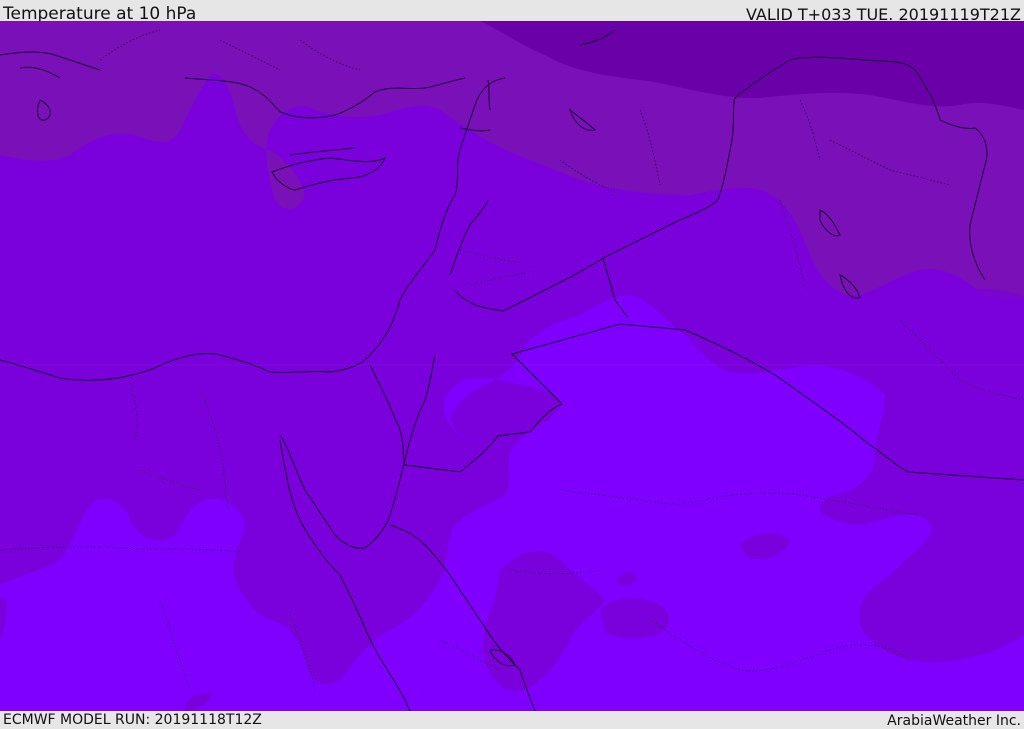  I want to click on model-run-label: ECMWF MODEL RUN: 20191118T12Z, so click(132, 720).